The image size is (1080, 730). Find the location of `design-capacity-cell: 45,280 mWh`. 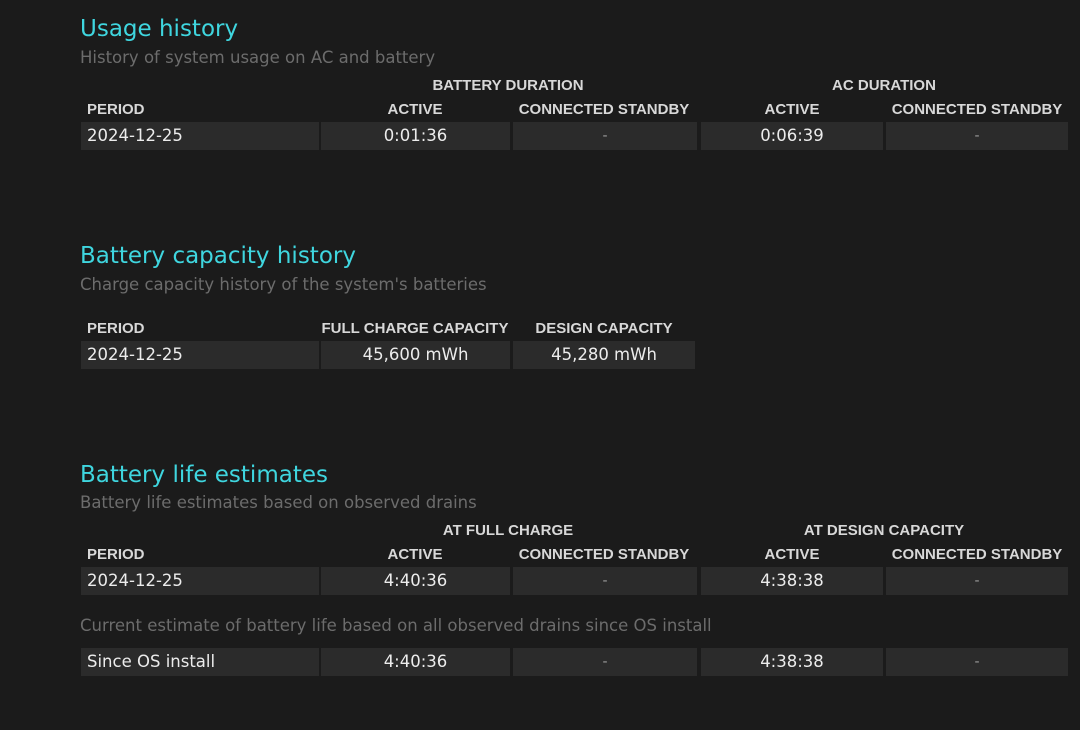

design-capacity-cell: 45,280 mWh is located at coordinates (604, 355).